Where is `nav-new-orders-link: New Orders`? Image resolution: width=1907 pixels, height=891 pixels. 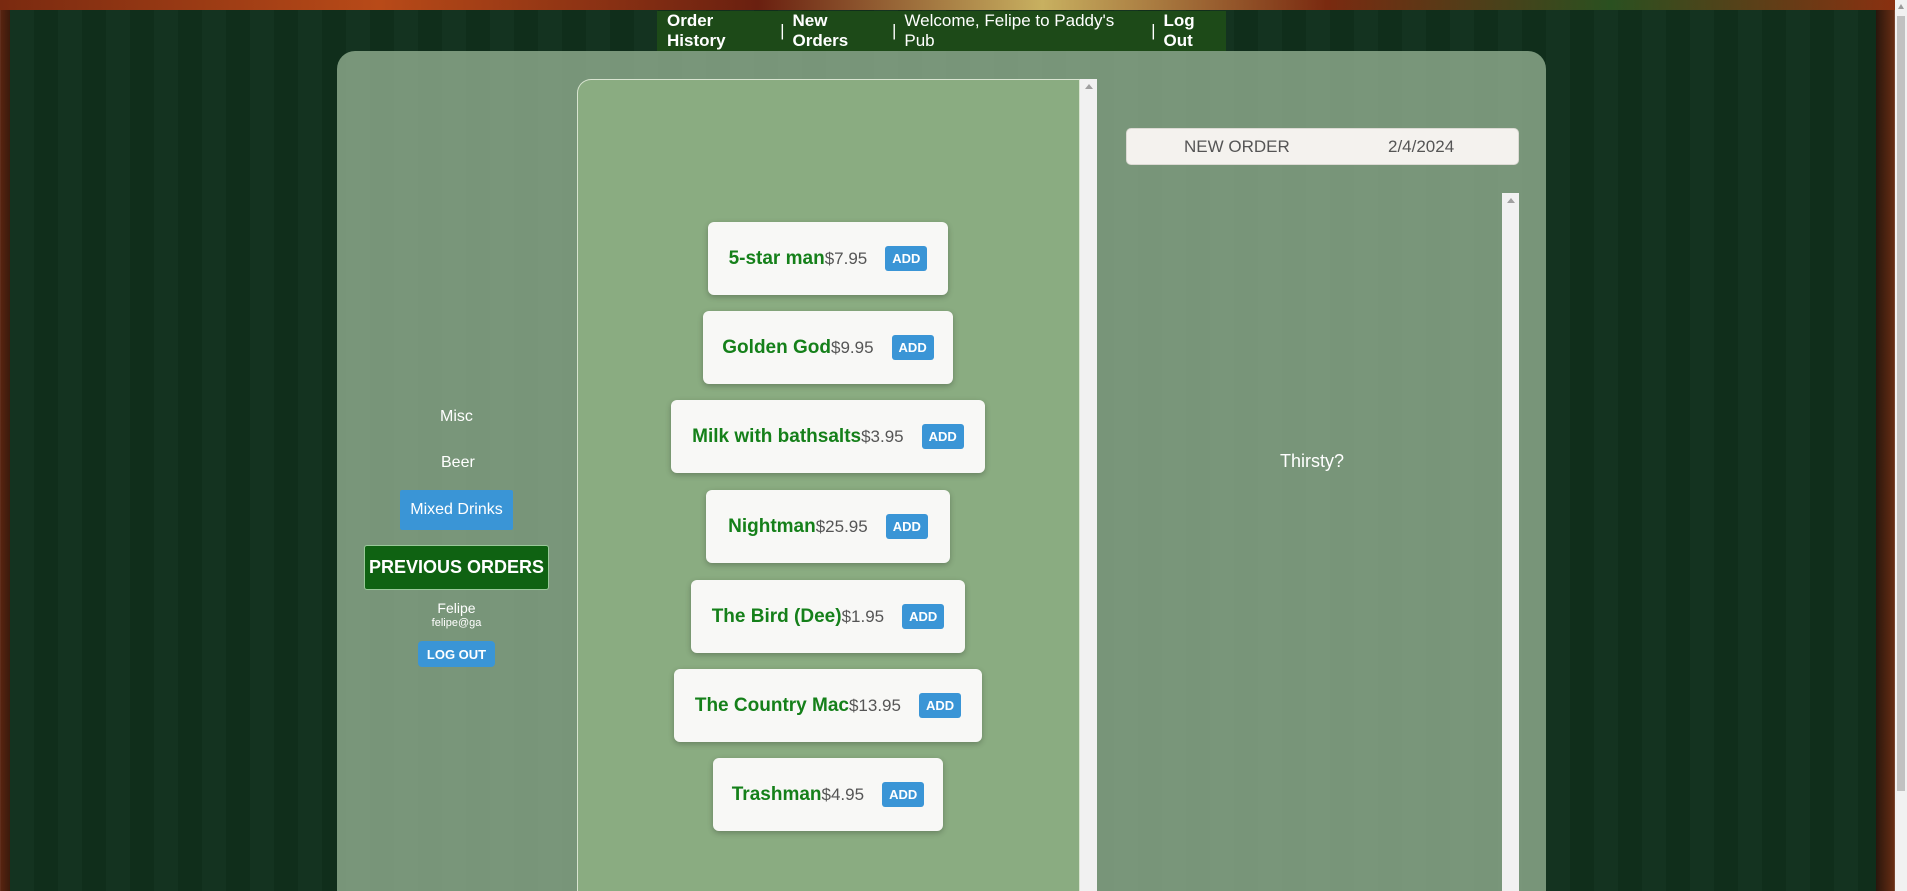 nav-new-orders-link: New Orders is located at coordinates (837, 31).